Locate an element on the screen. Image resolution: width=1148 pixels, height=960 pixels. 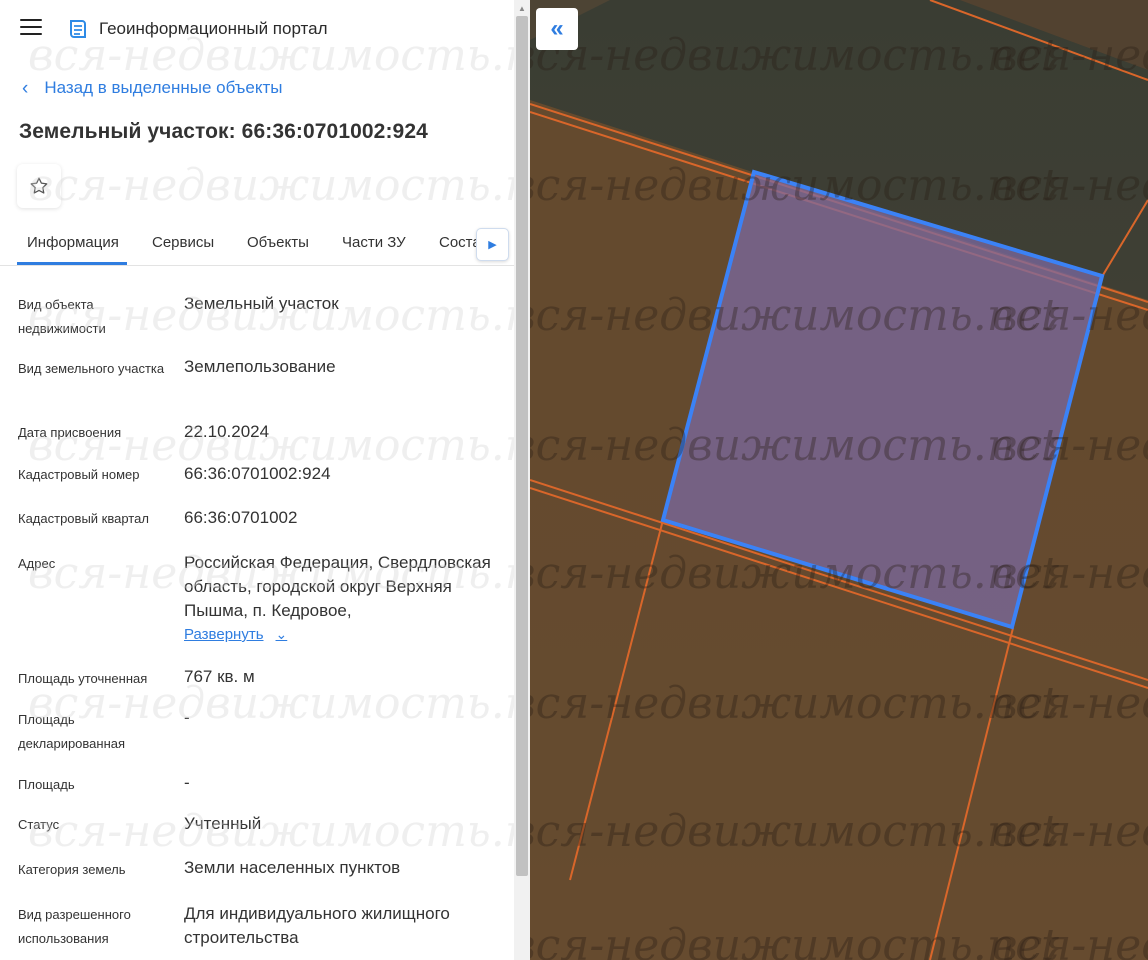
collapse-panel-button: « is located at coordinates (557, 29).